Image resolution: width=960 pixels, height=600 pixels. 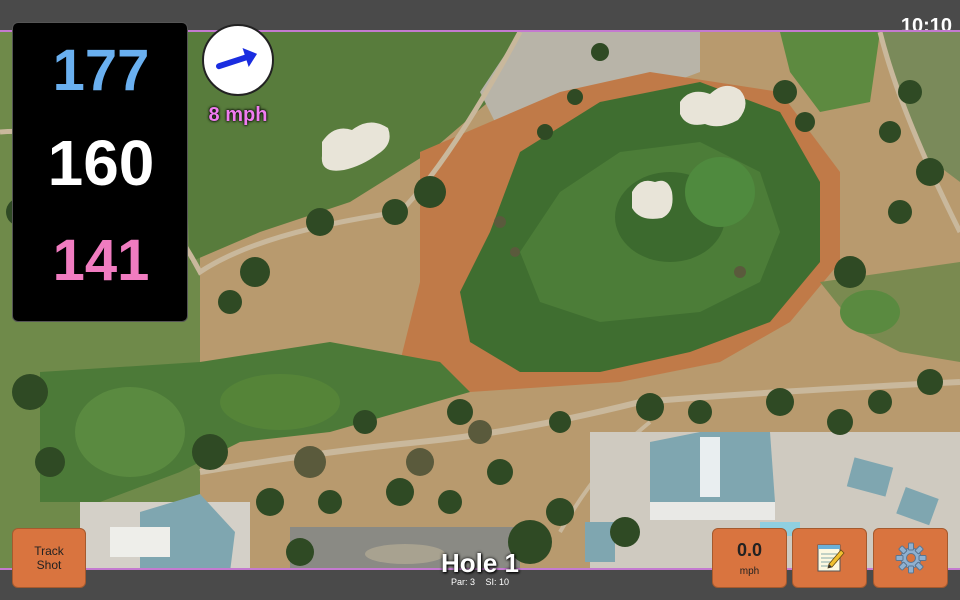 I want to click on distance-front: 141, so click(x=101, y=260).